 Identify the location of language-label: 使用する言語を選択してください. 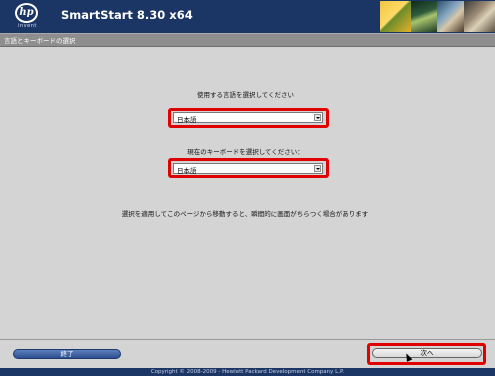
(245, 95).